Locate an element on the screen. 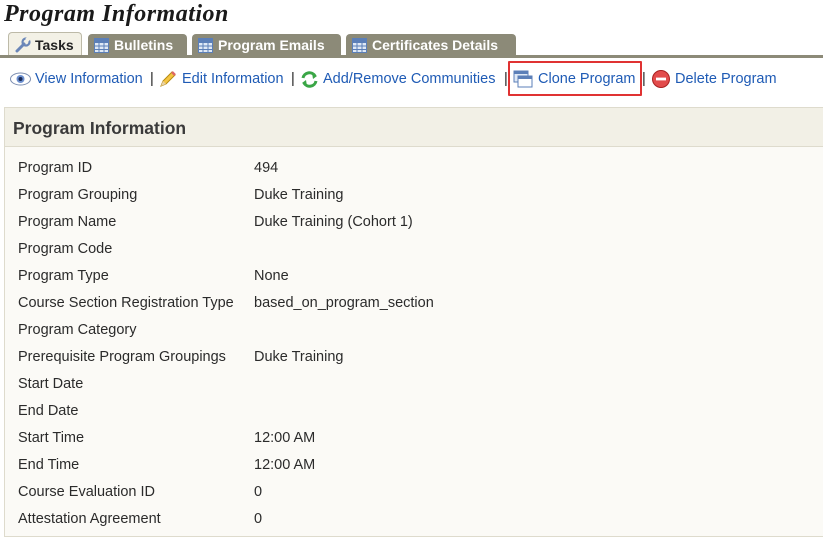 This screenshot has height=538, width=823. field-label: Program Type is located at coordinates (63, 276).